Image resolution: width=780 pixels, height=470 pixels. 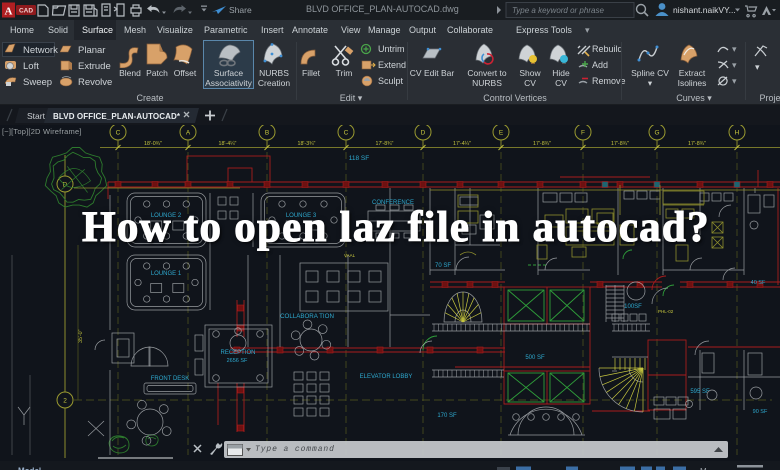 What do you see at coordinates (656, 132) in the screenshot?
I see `svg-text: G` at bounding box center [656, 132].